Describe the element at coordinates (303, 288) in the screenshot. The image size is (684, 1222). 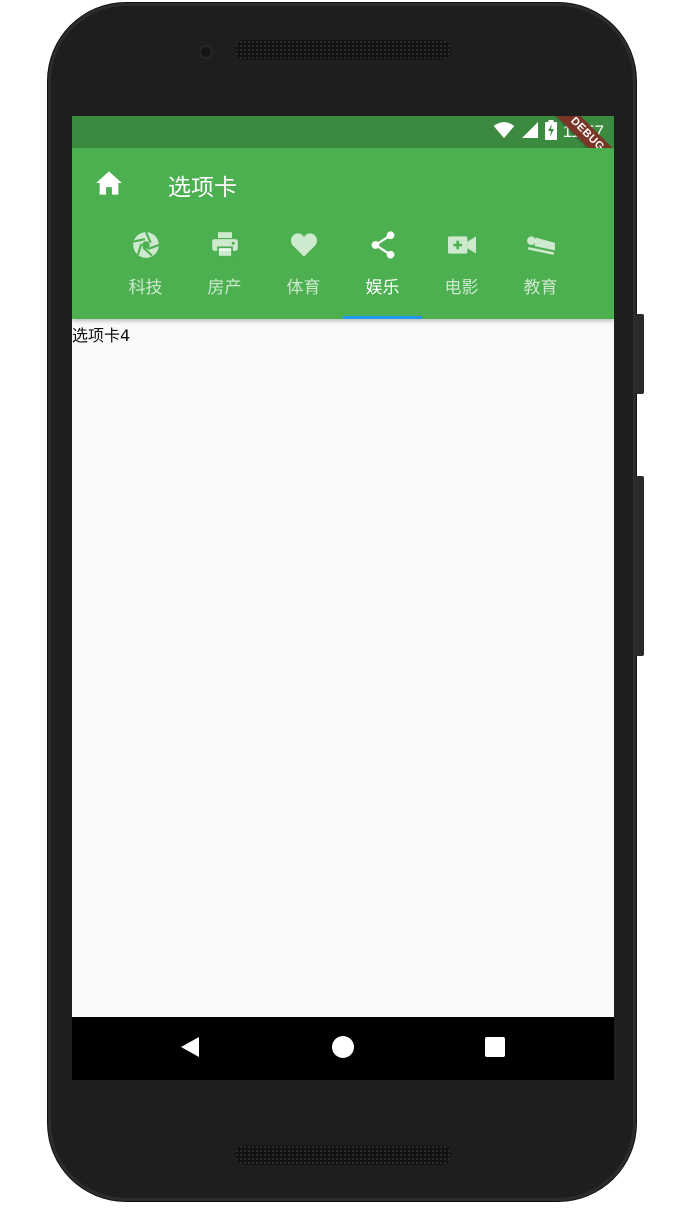
I see `tab-label: 体育` at that location.